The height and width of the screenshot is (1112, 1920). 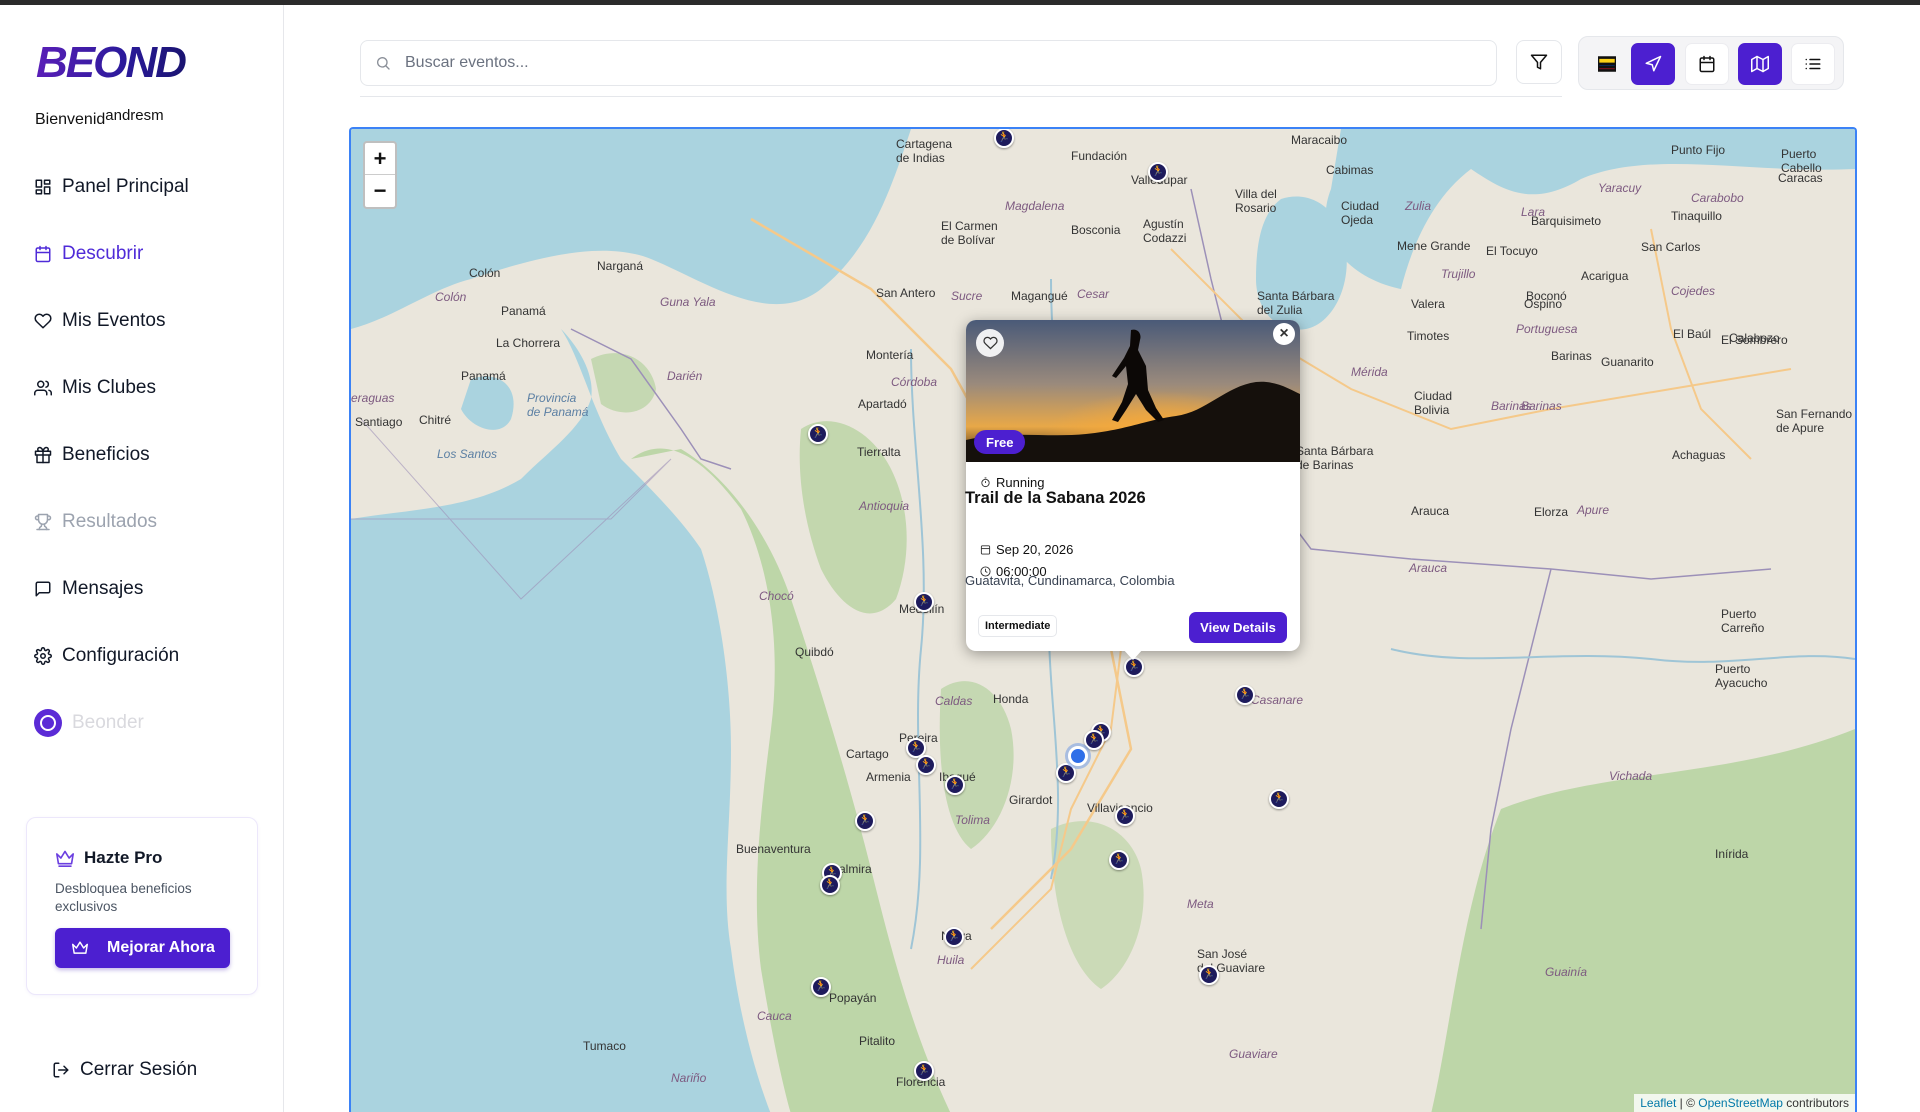 I want to click on list-view-toggle, so click(x=1813, y=64).